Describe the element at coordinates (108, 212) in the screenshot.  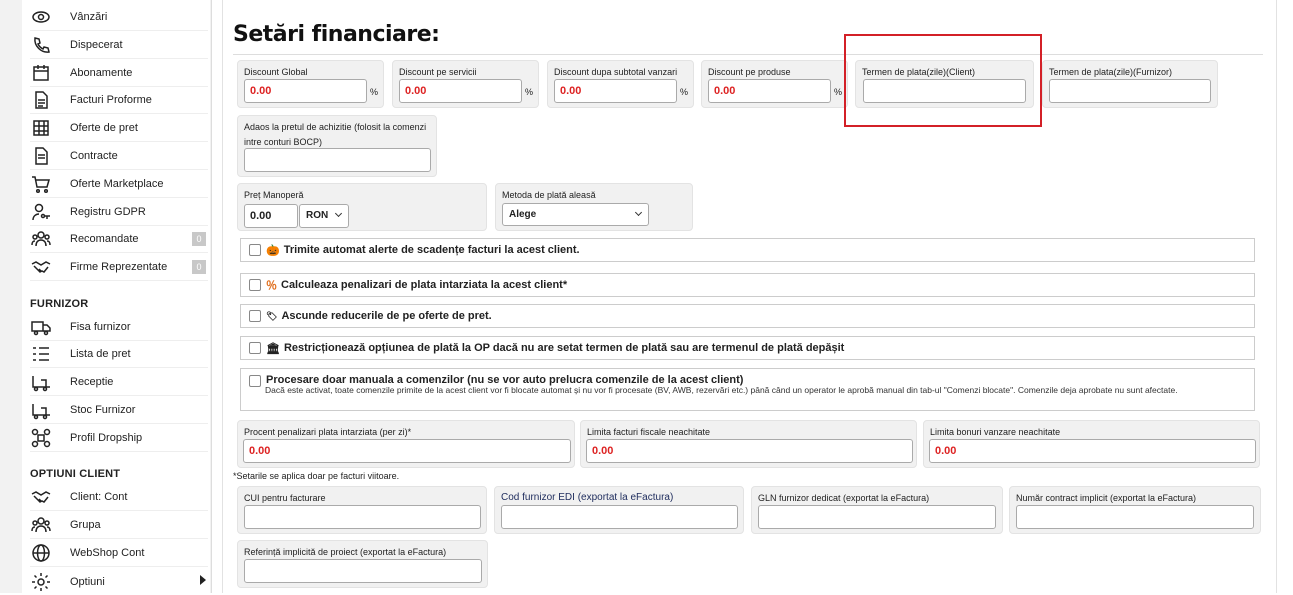
I see `sidebar-item-label: Registru GDPR` at that location.